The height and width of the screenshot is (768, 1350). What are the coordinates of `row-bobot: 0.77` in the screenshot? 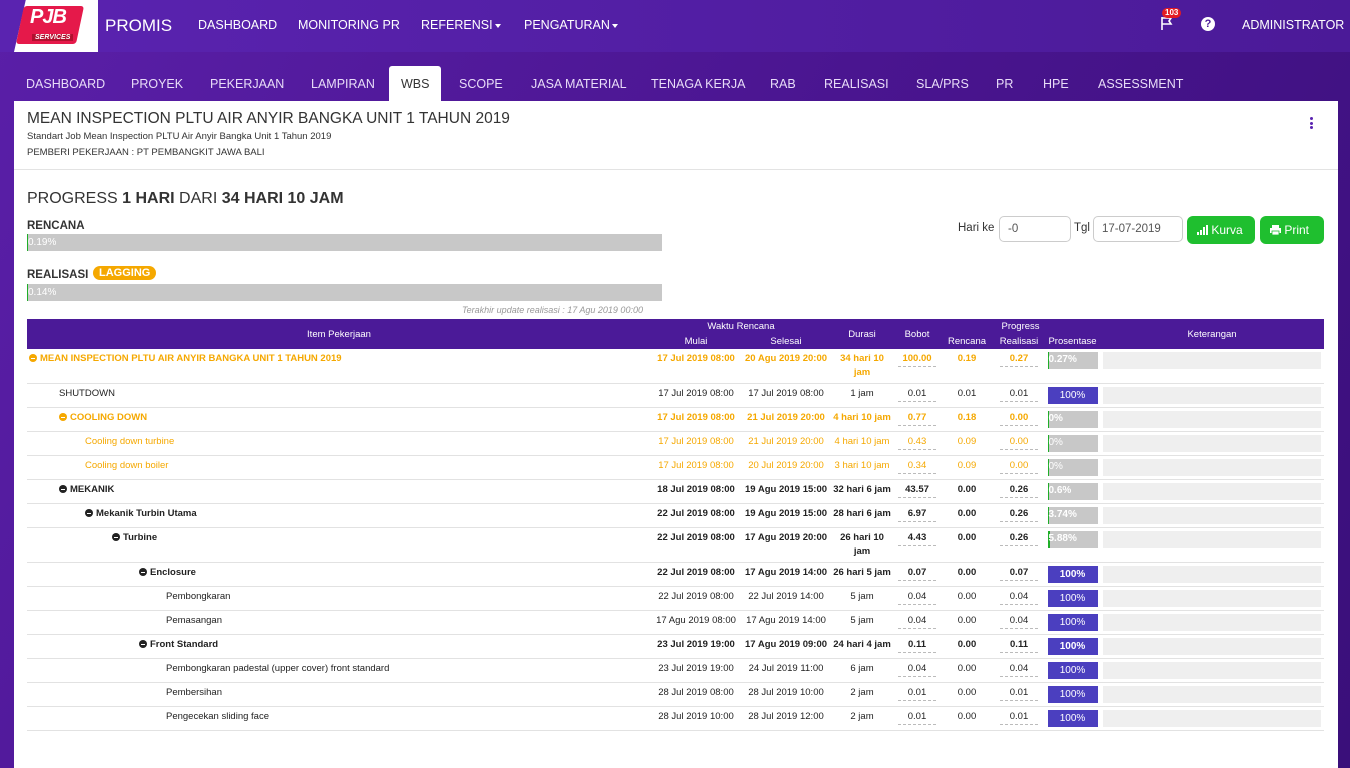 It's located at (917, 419).